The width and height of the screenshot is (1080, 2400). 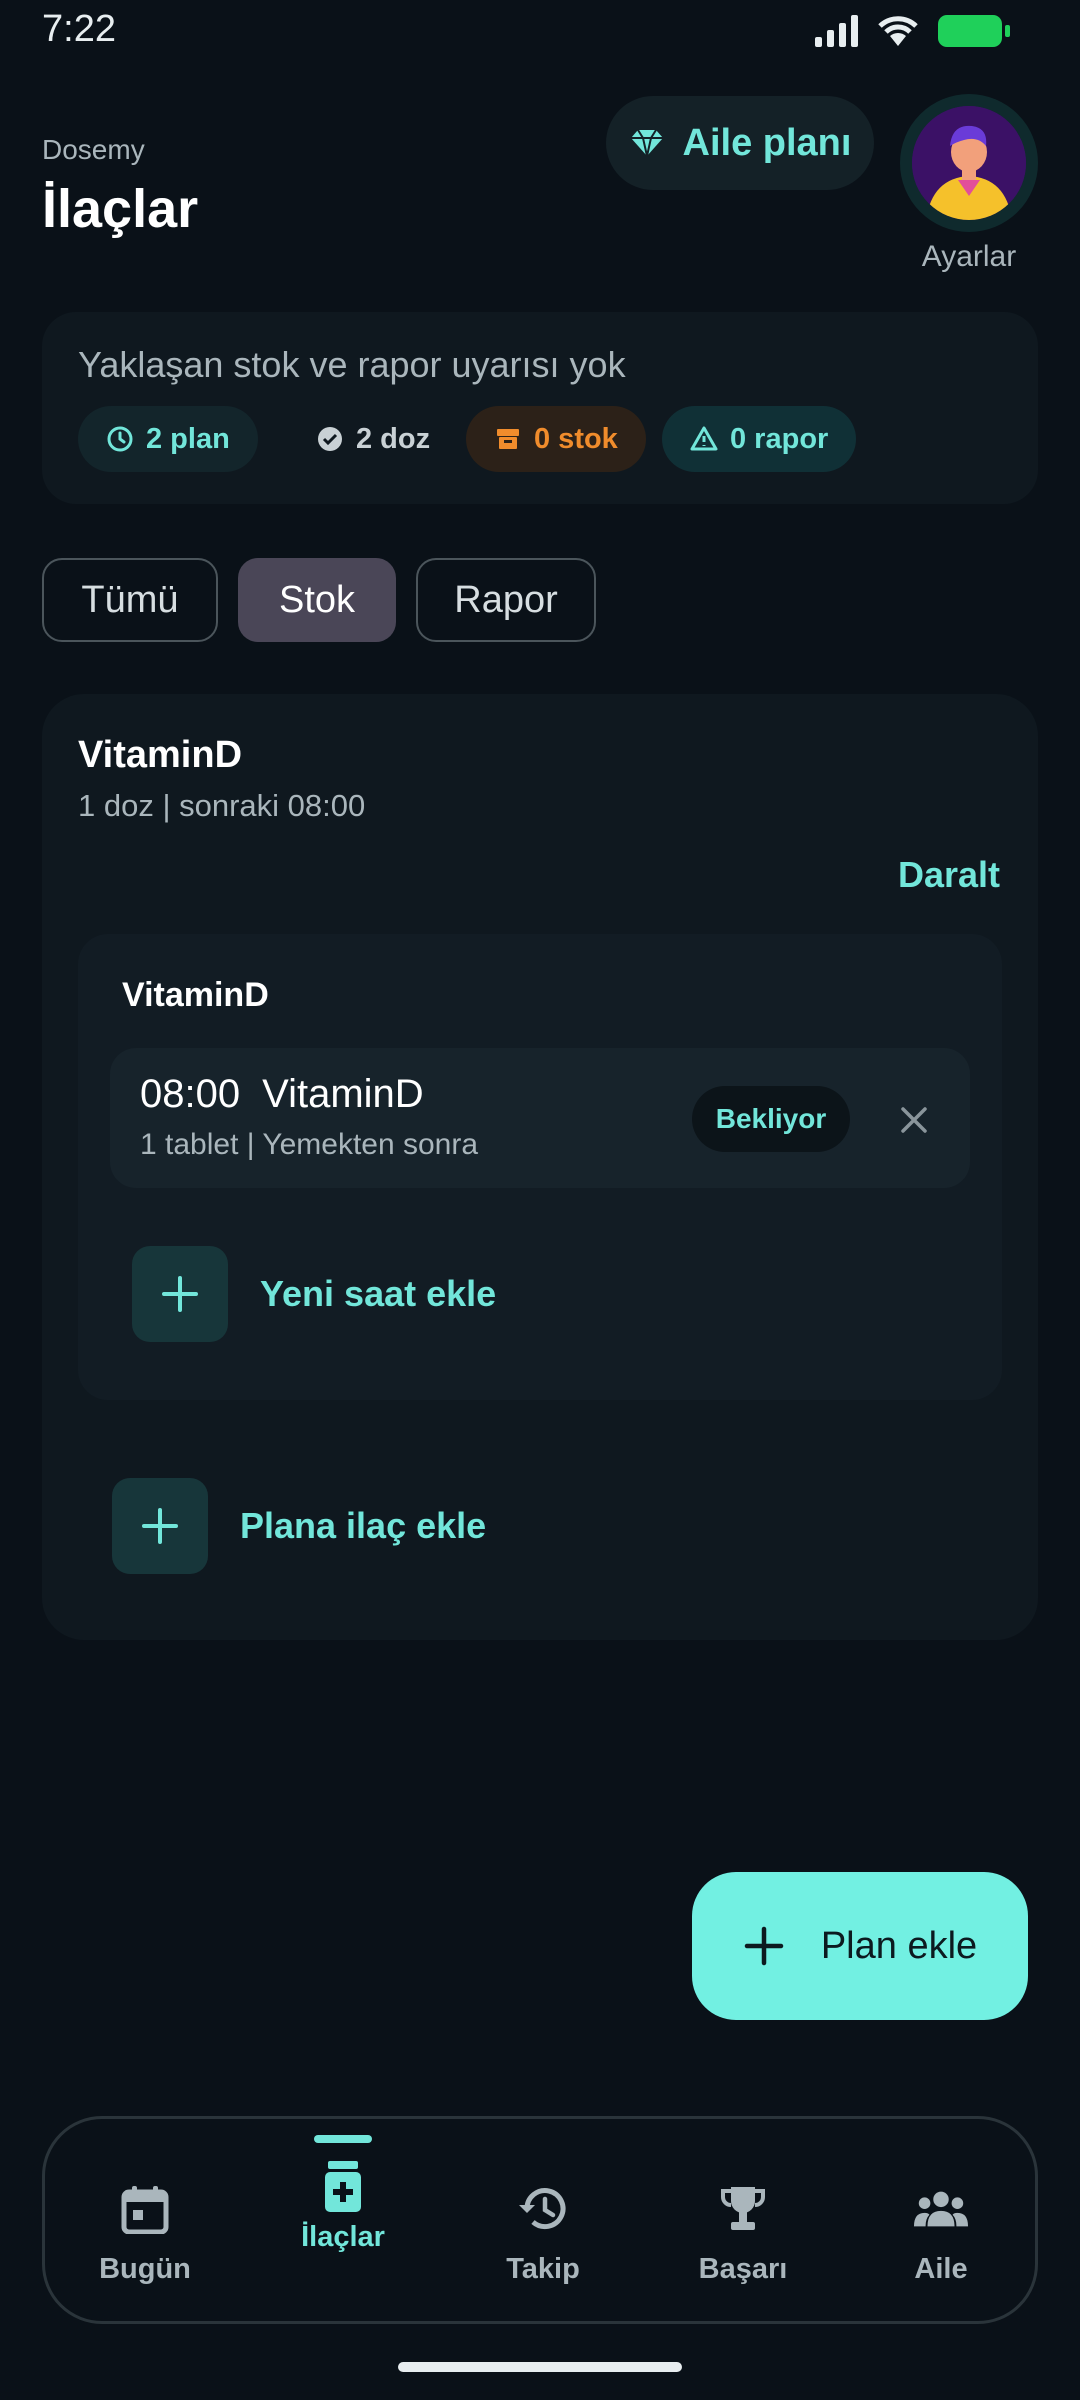 What do you see at coordinates (969, 257) in the screenshot?
I see `settings-label: Ayarlar` at bounding box center [969, 257].